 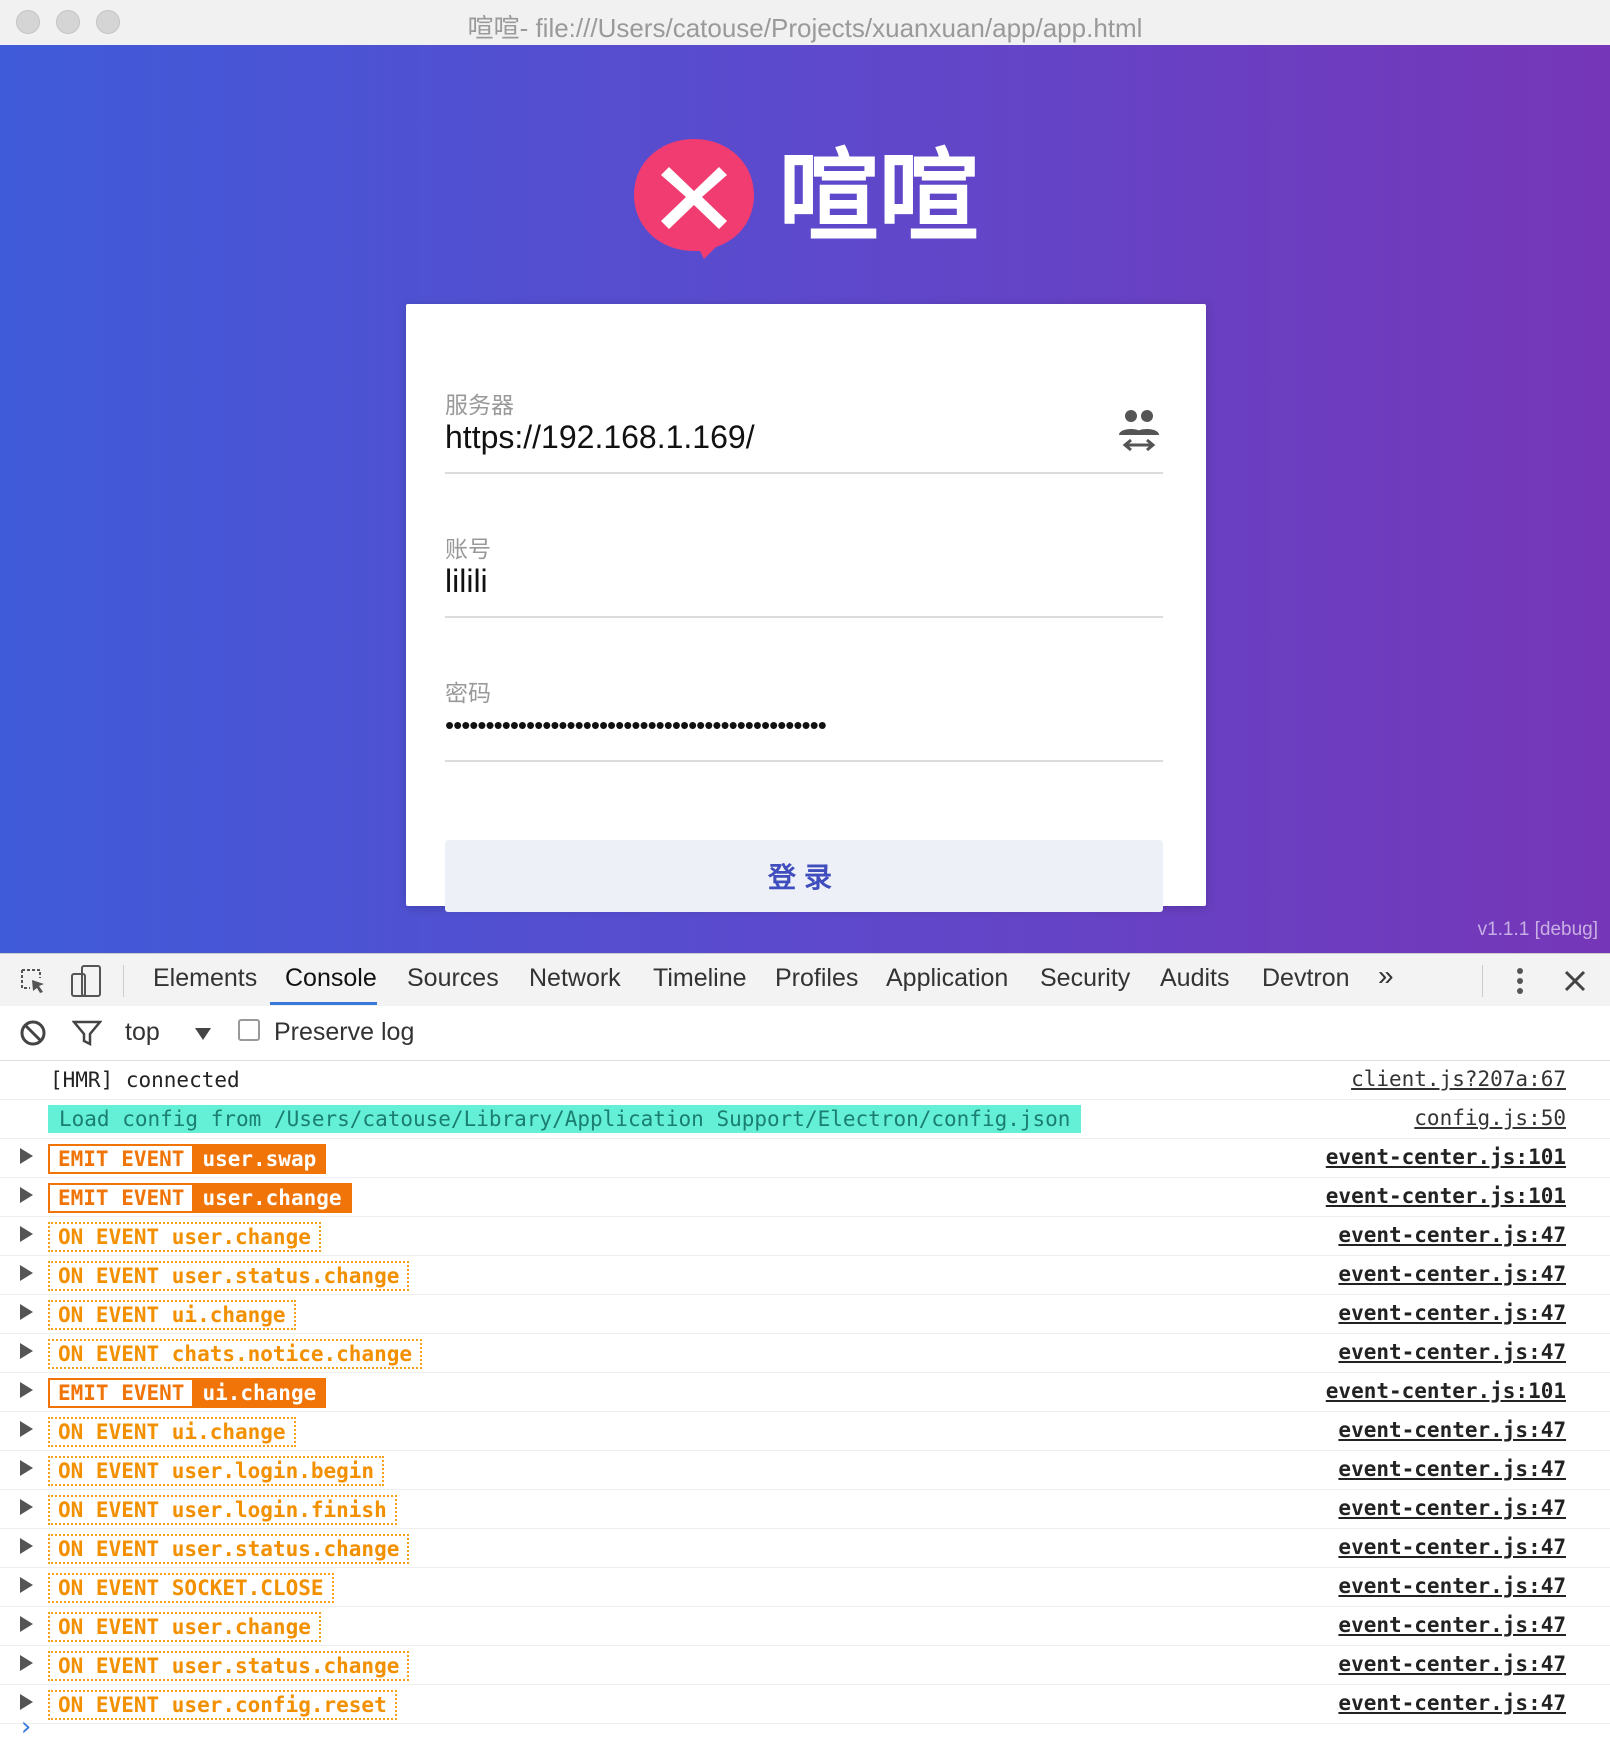 What do you see at coordinates (453, 978) in the screenshot?
I see `tab-sources: Sources` at bounding box center [453, 978].